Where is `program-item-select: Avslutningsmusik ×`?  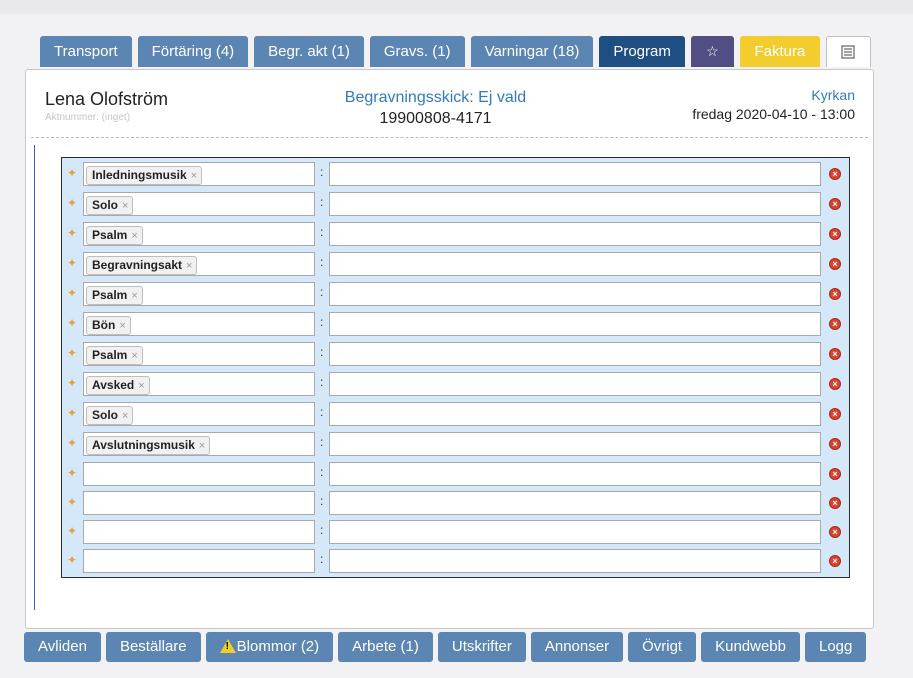 program-item-select: Avslutningsmusik × is located at coordinates (199, 444).